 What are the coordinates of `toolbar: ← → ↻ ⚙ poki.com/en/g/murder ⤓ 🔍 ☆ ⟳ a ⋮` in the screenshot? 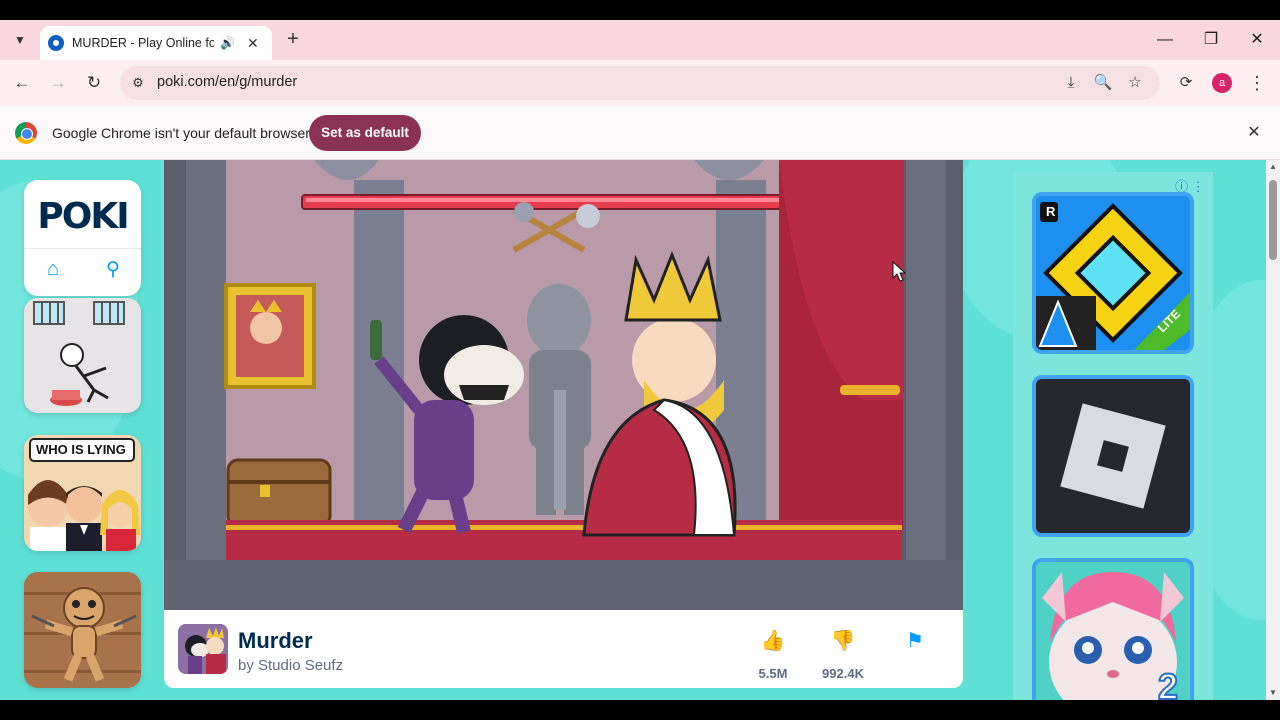 It's located at (640, 83).